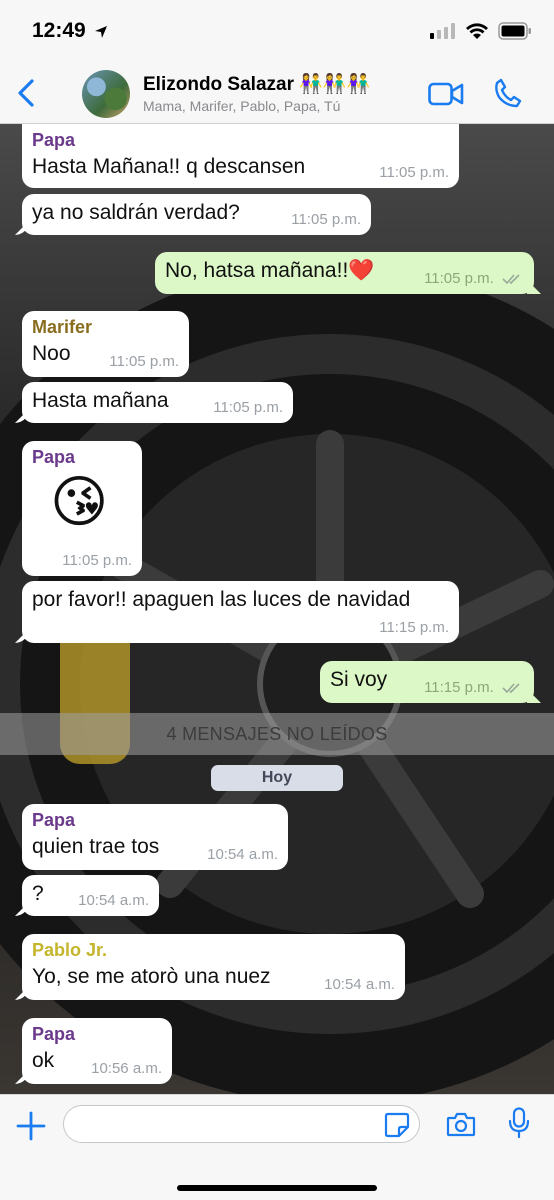 Image resolution: width=554 pixels, height=1200 pixels. I want to click on plus-icon, so click(31, 1126).